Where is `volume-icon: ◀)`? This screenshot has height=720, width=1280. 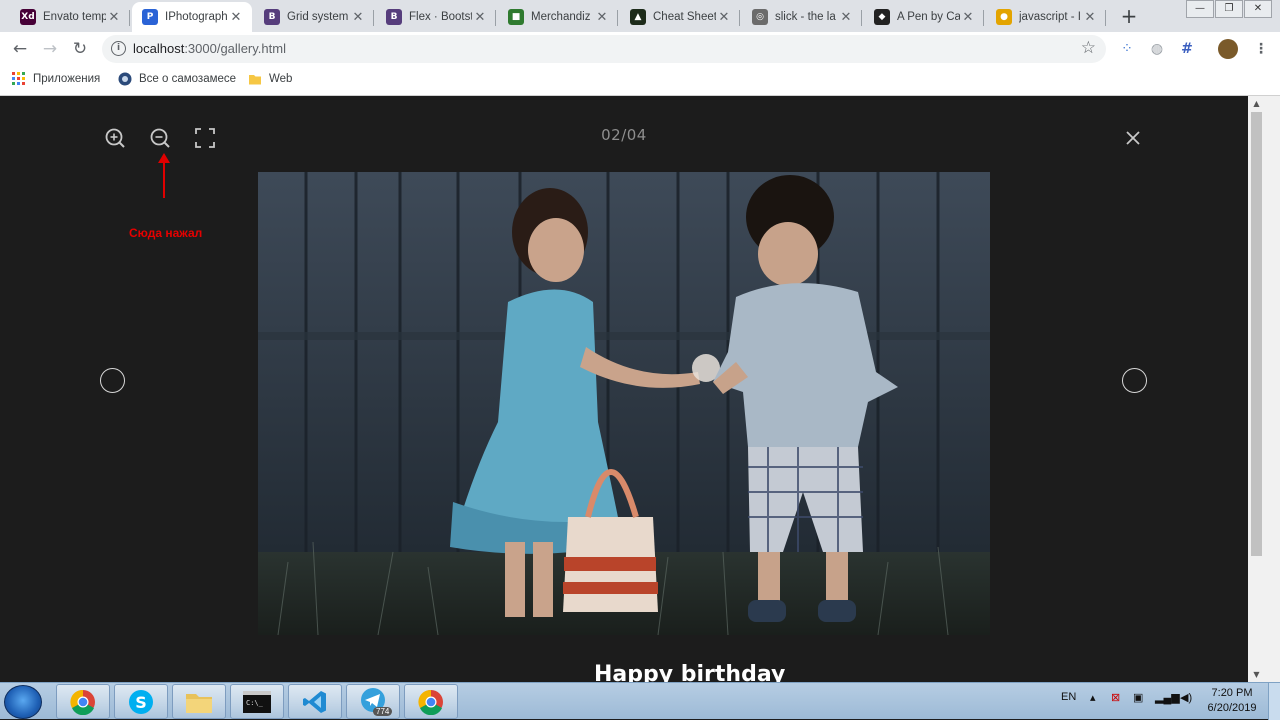 volume-icon: ◀) is located at coordinates (1186, 697).